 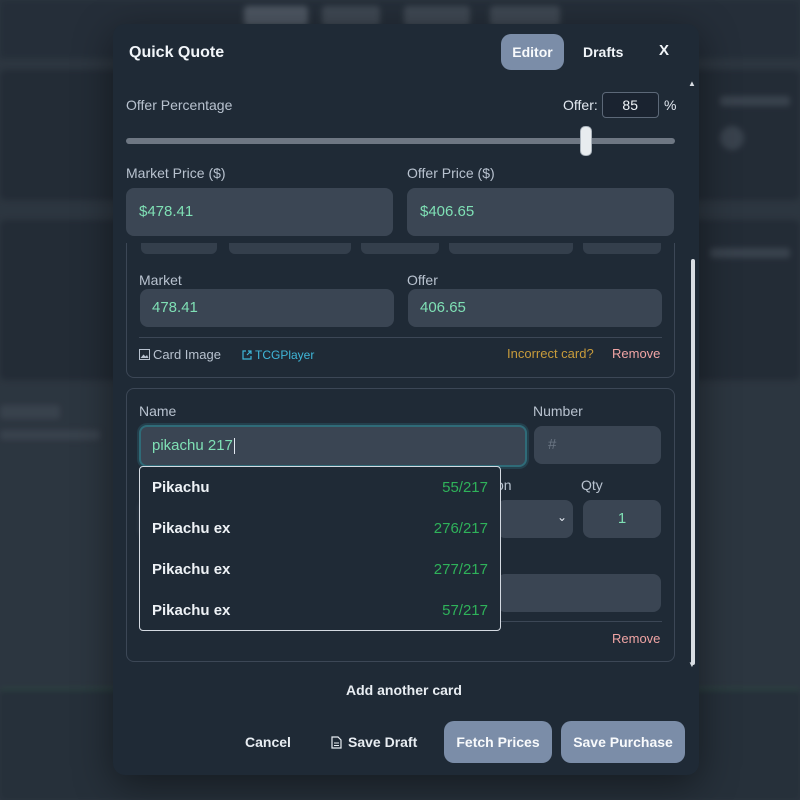 What do you see at coordinates (179, 105) in the screenshot?
I see `offer-percentage-label: Offer Percentage` at bounding box center [179, 105].